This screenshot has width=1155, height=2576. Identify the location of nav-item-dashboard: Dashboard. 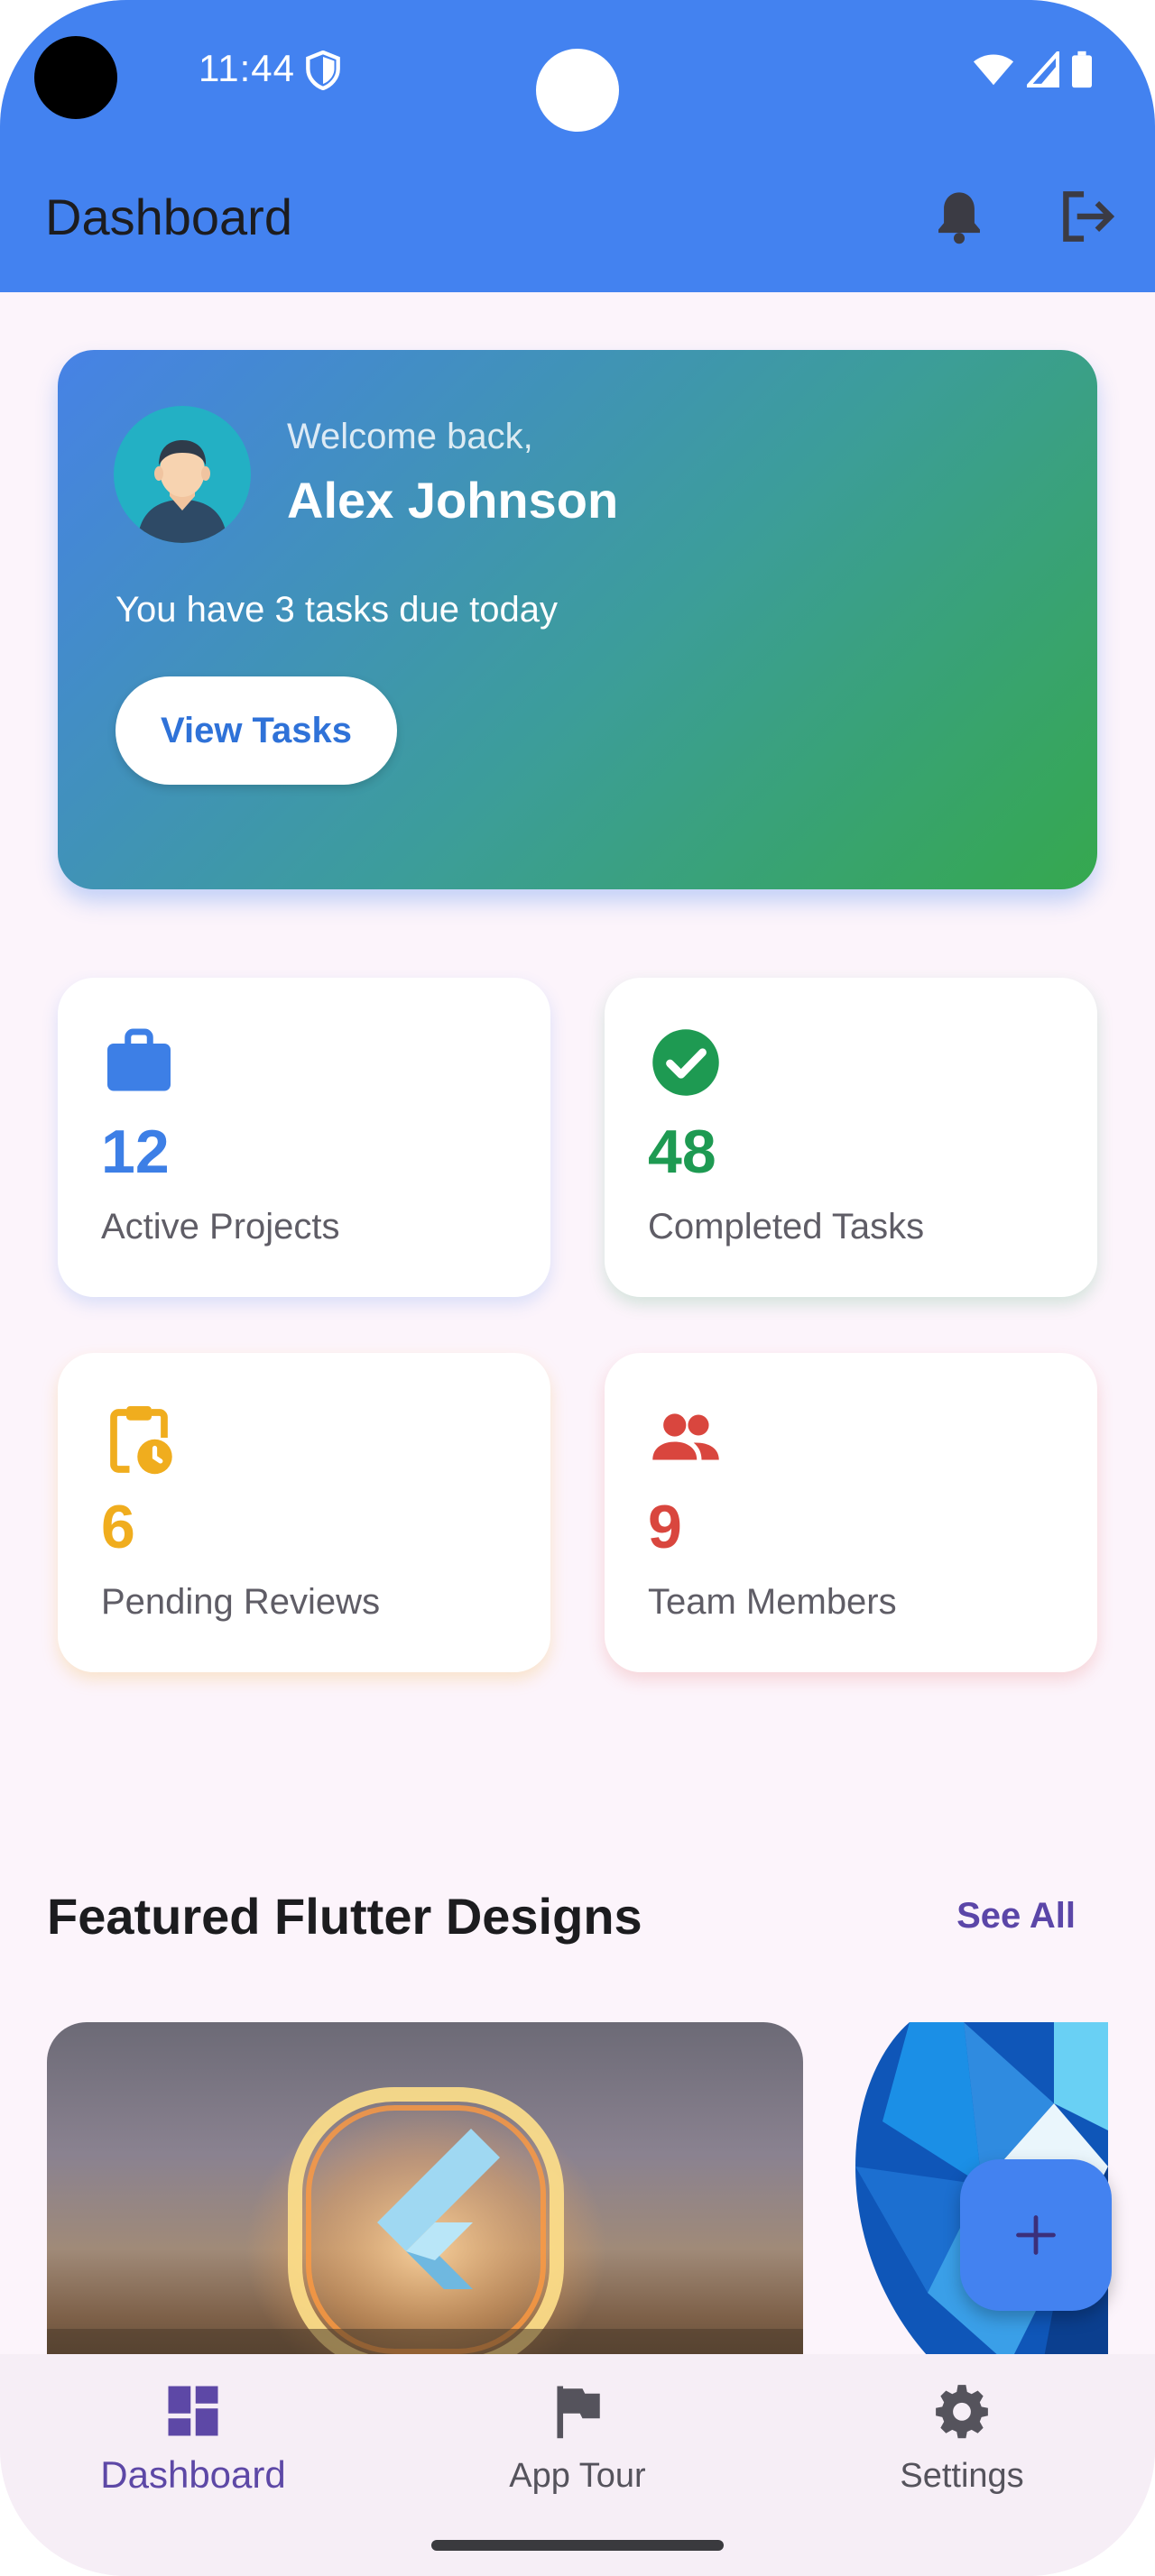
(193, 2439).